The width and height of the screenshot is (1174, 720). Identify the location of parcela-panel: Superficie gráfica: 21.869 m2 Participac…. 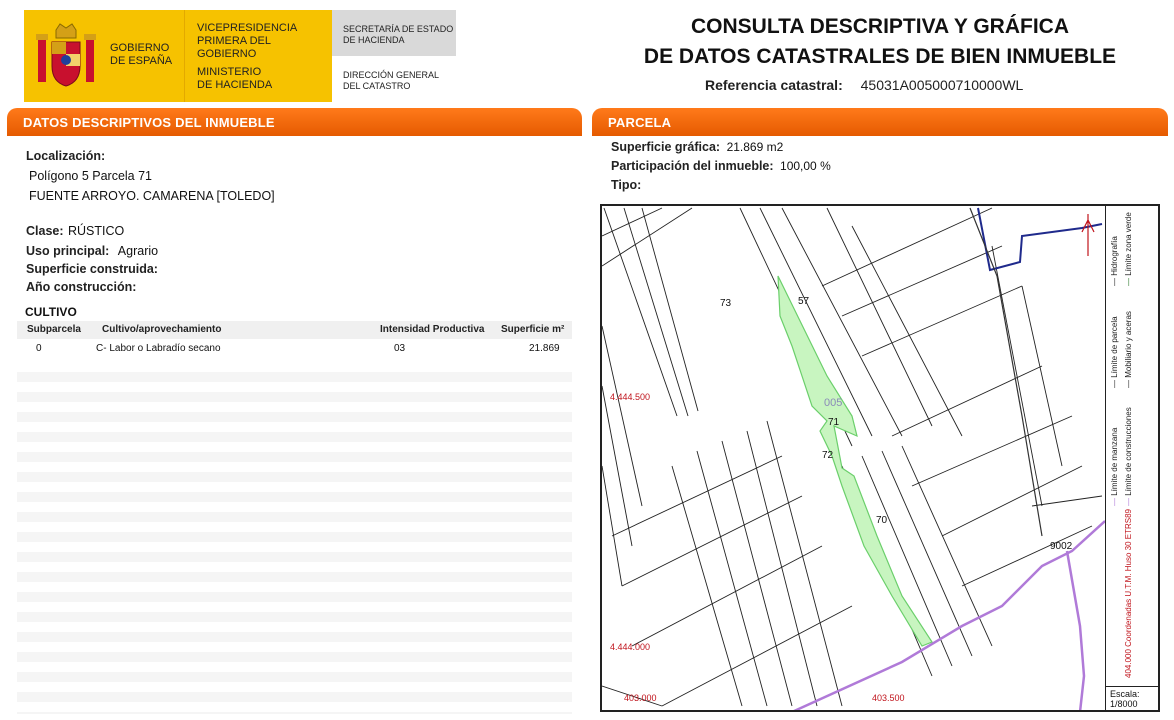
(880, 171).